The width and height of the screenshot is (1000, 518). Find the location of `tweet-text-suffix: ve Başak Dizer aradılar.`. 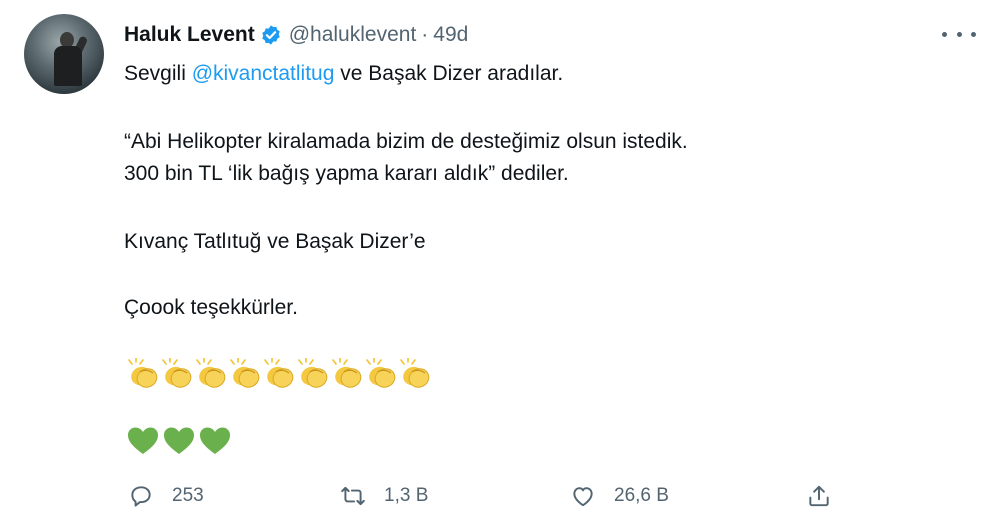

tweet-text-suffix: ve Başak Dizer aradılar. is located at coordinates (449, 73).